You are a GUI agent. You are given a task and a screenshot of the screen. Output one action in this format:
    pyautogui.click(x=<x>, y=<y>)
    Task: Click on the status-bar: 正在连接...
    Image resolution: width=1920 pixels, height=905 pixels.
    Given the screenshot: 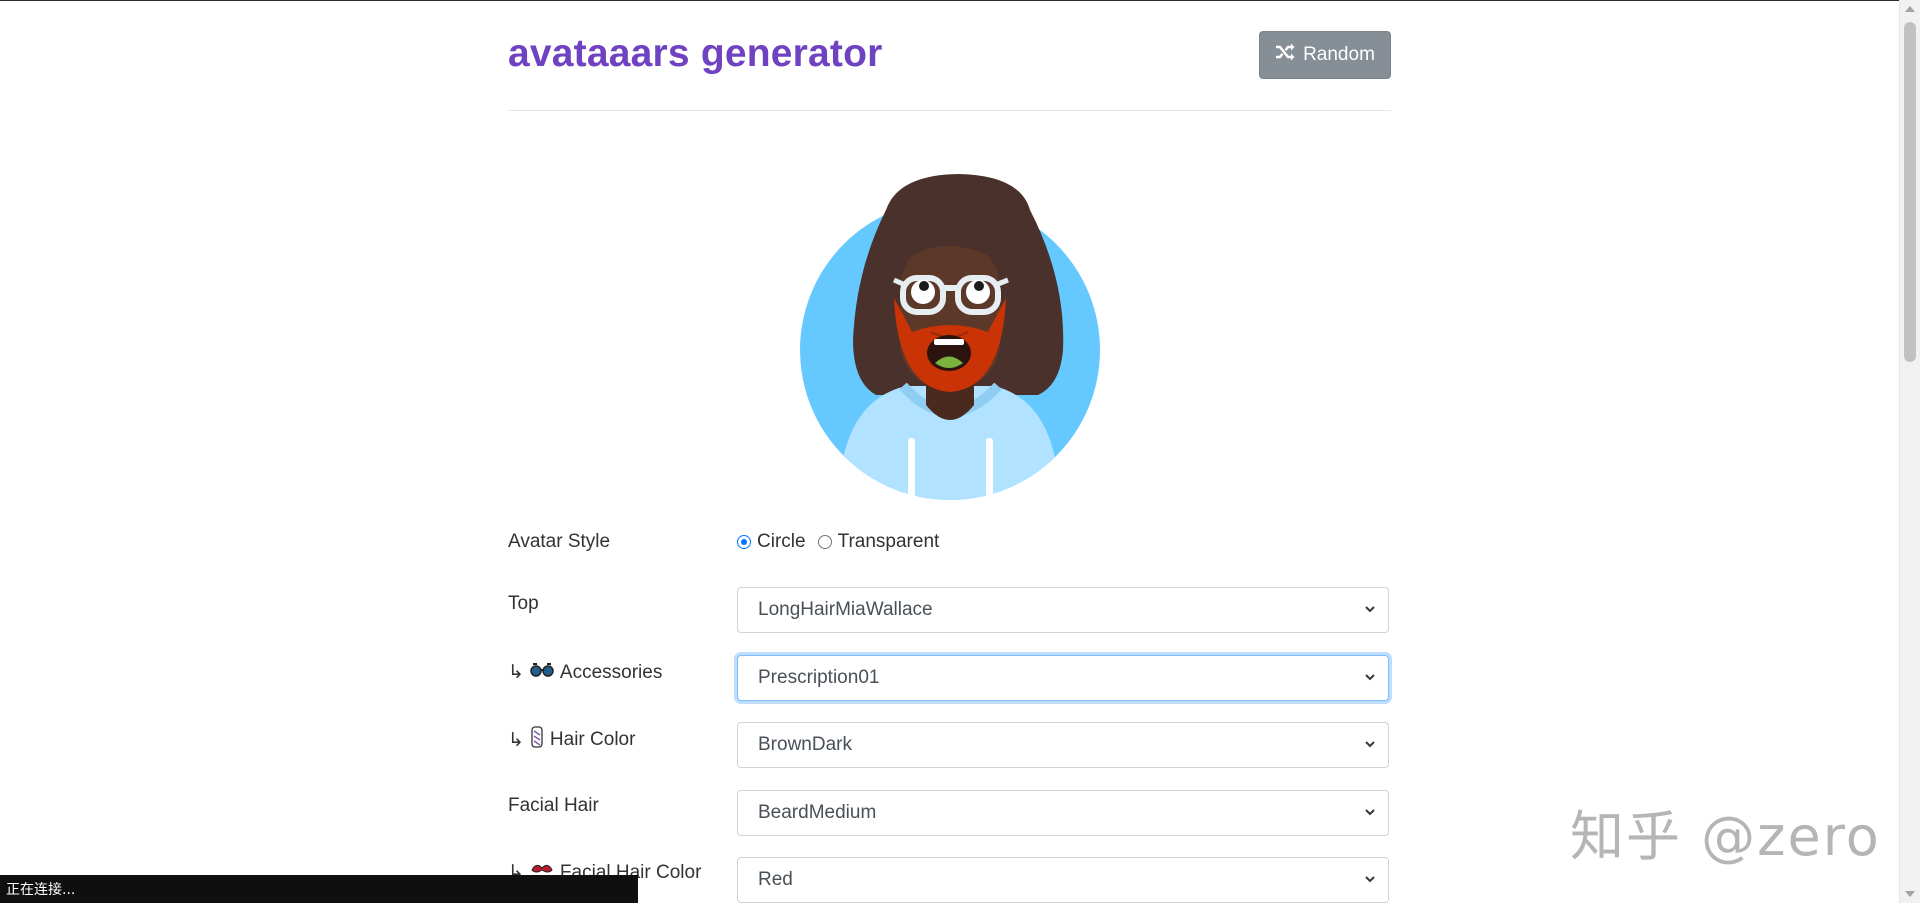 What is the action you would take?
    pyautogui.click(x=319, y=889)
    